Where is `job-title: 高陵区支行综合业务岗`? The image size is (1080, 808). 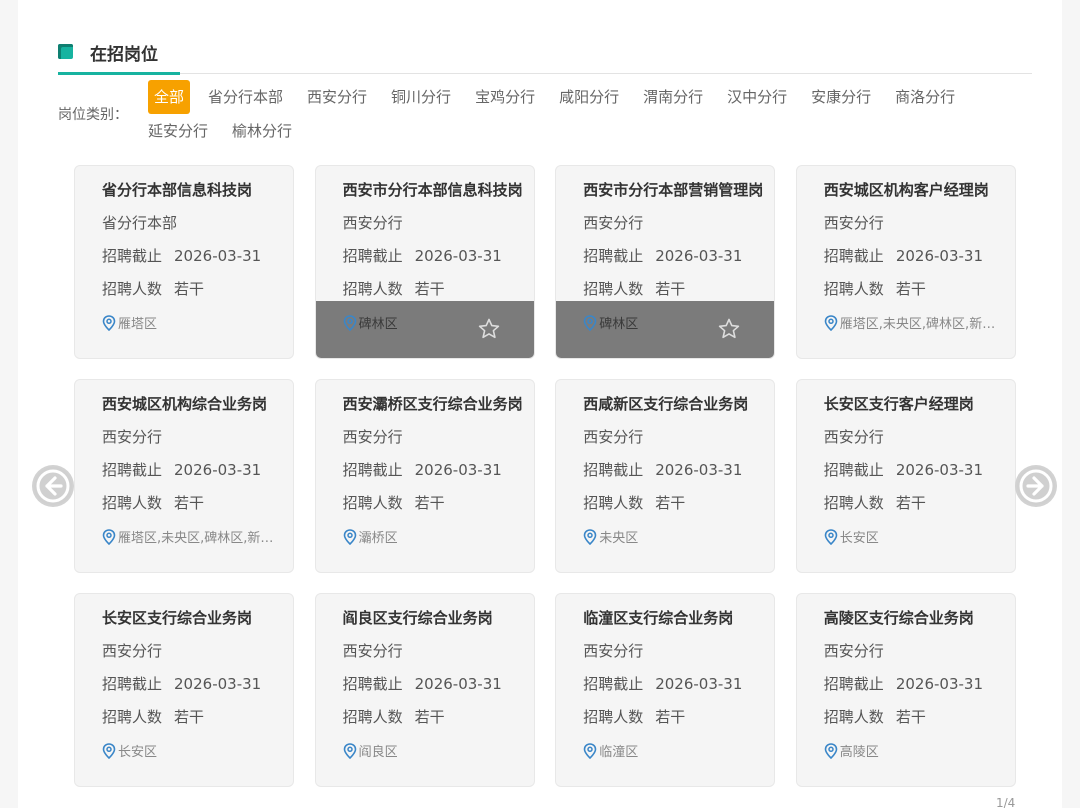 job-title: 高陵区支行综合业务岗 is located at coordinates (898, 618).